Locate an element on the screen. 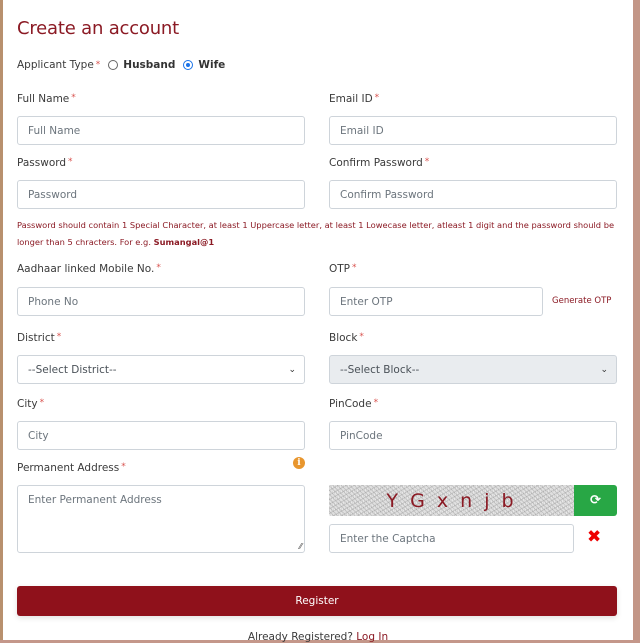  email-input: Email ID is located at coordinates (473, 130).